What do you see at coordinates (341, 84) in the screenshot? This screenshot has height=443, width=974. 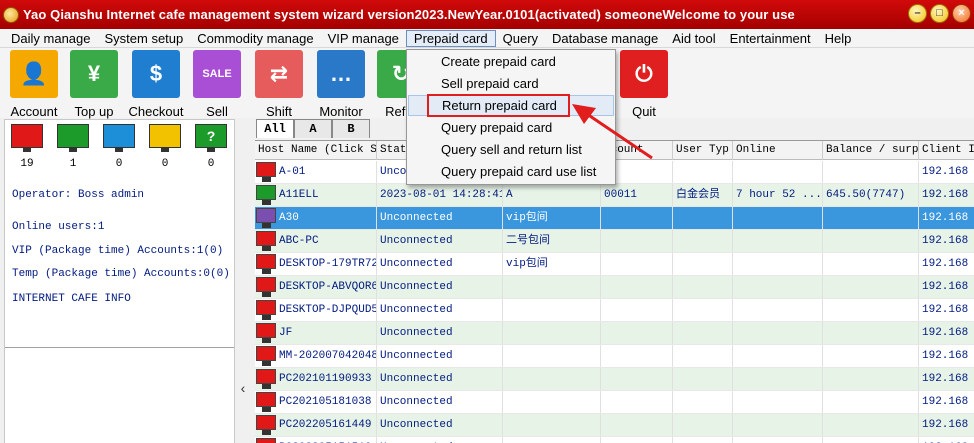 I see `monitor-button: … Monitor` at bounding box center [341, 84].